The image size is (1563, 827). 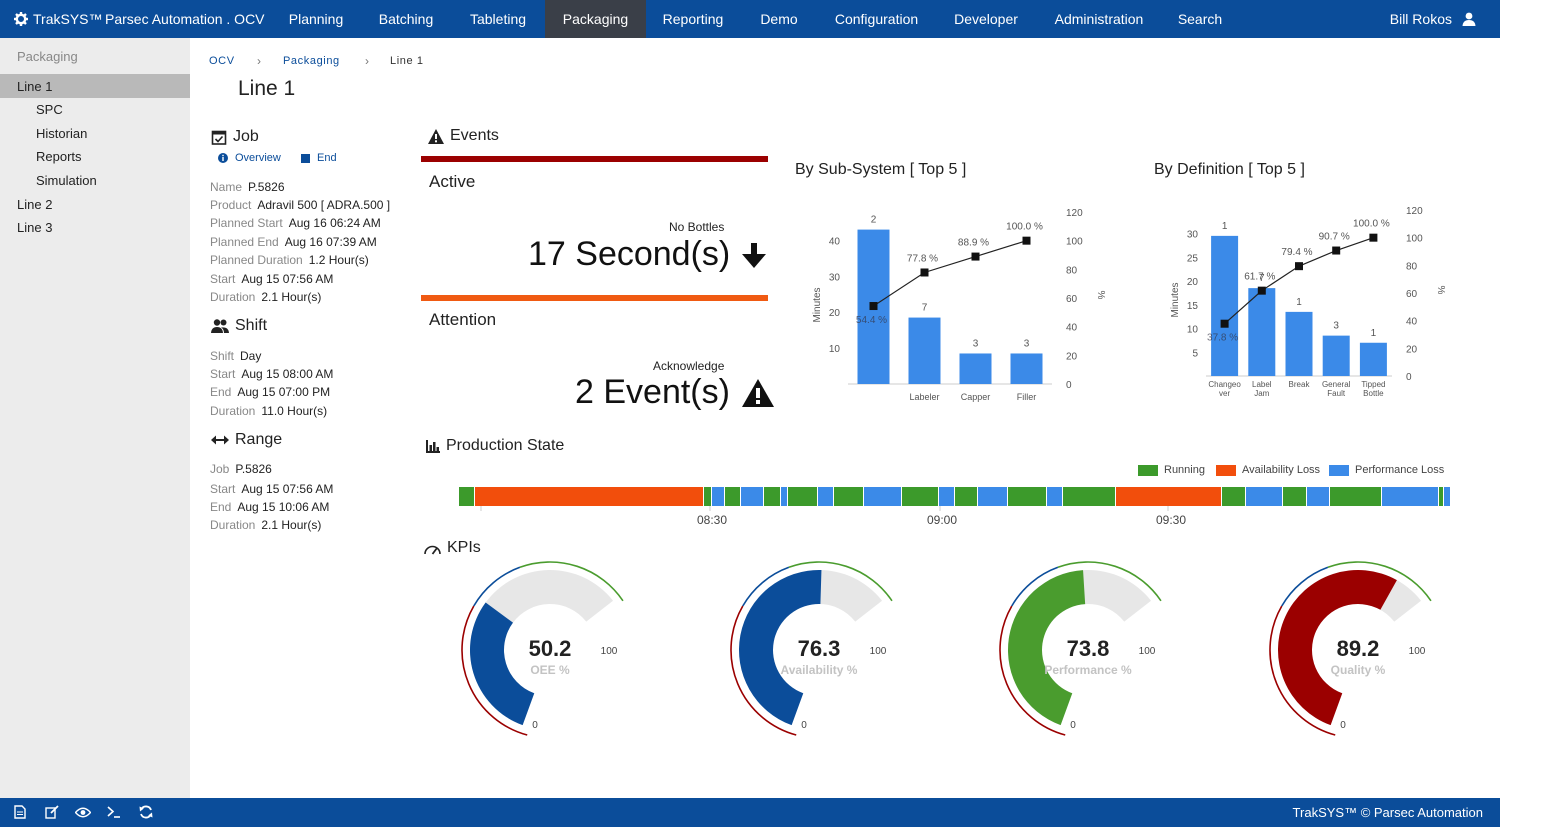 I want to click on refresh-icon, so click(x=146, y=812).